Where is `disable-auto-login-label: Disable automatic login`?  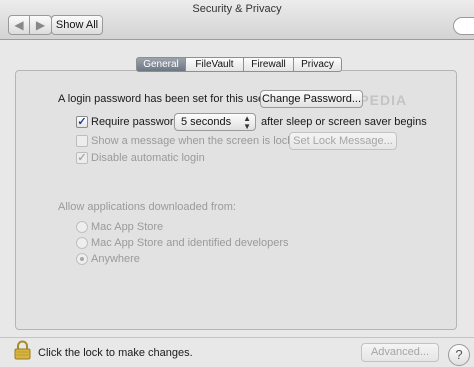
disable-auto-login-label: Disable automatic login is located at coordinates (148, 158).